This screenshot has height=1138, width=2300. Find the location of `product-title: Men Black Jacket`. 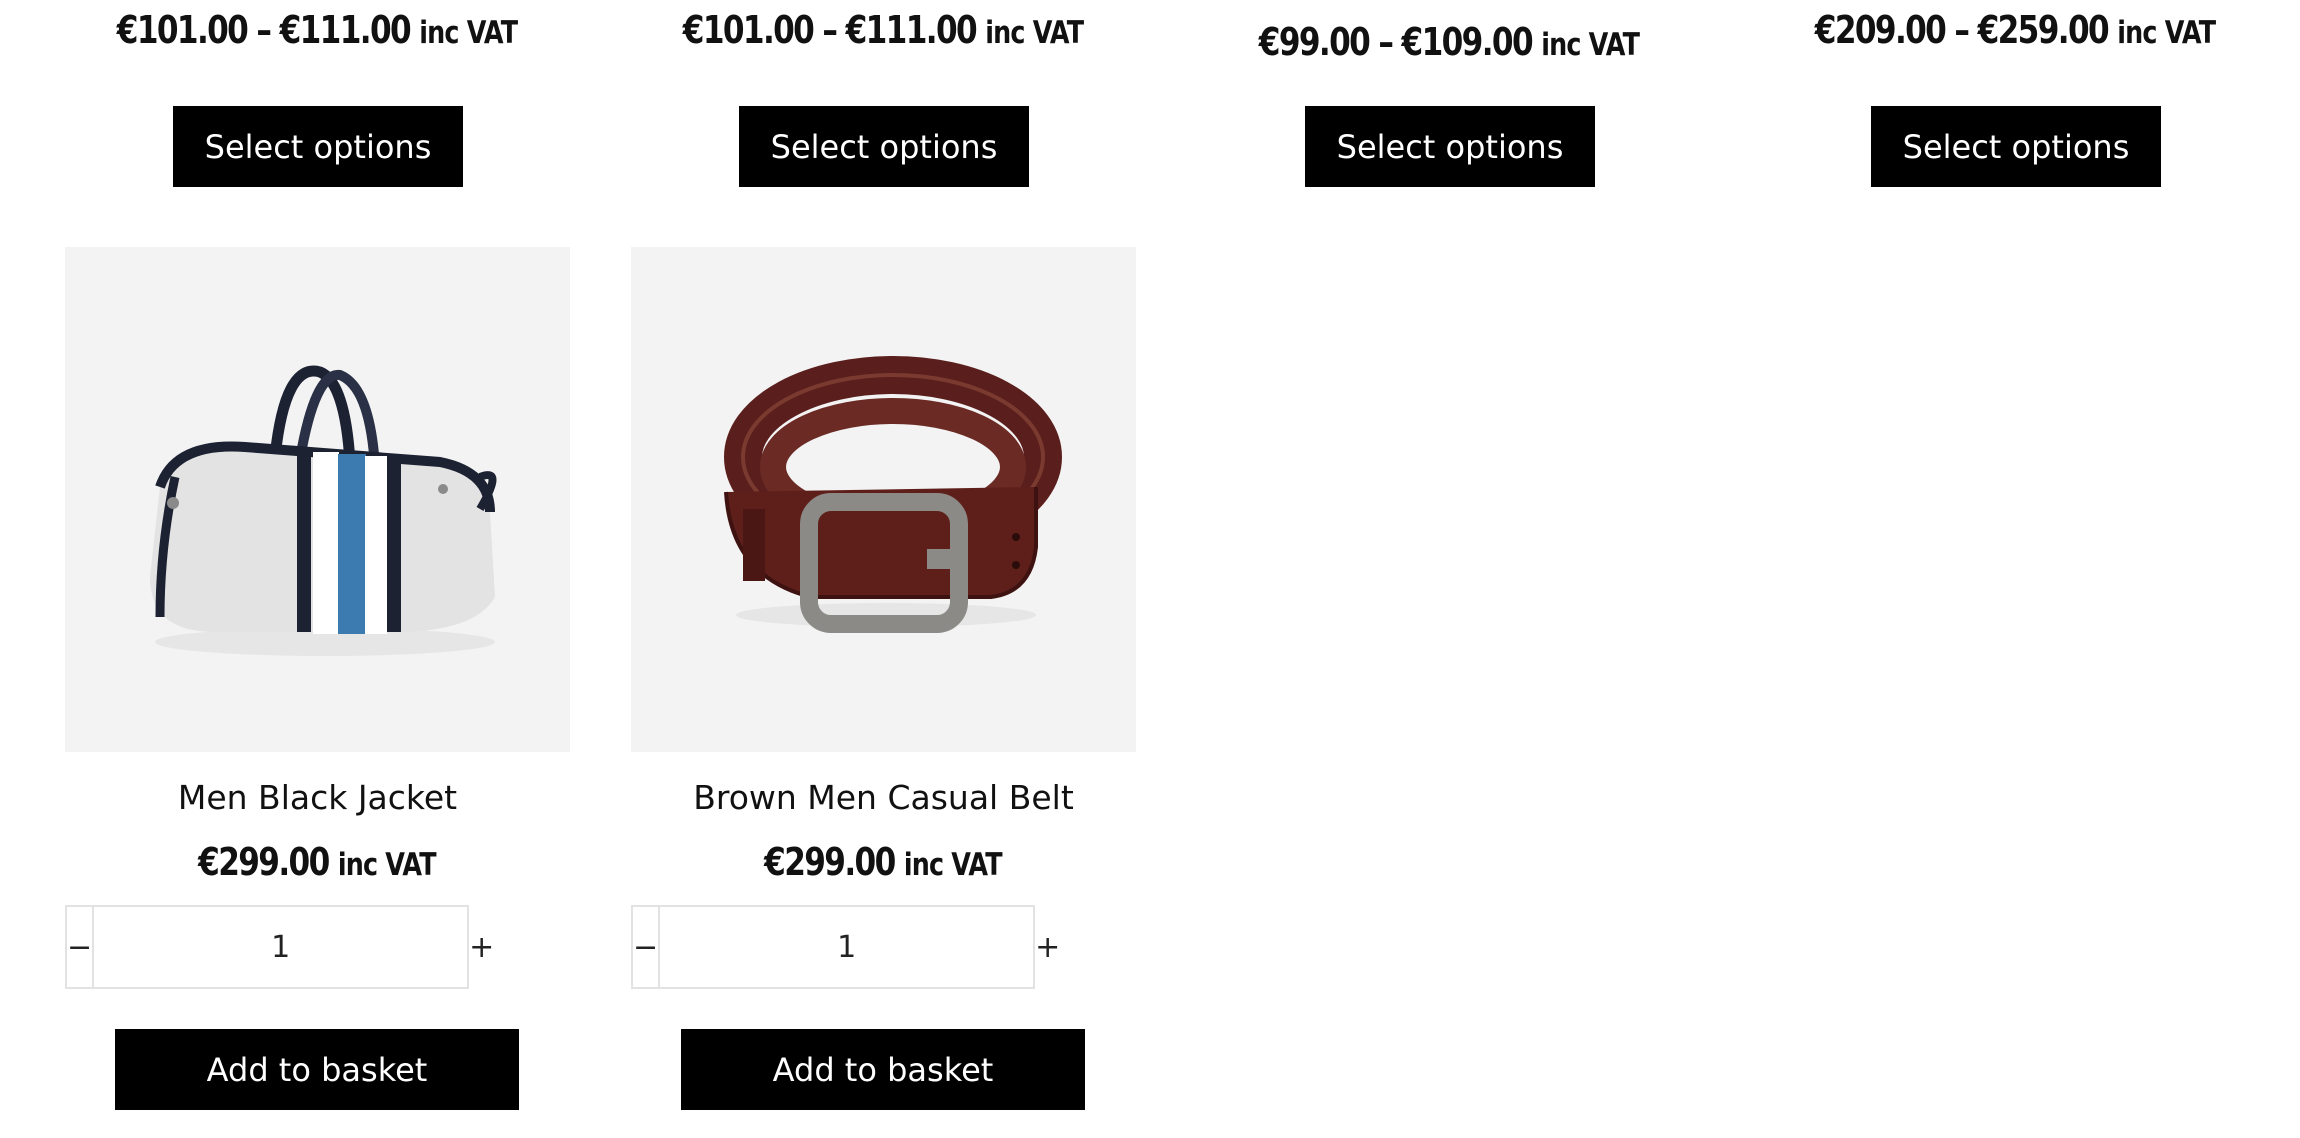

product-title: Men Black Jacket is located at coordinates (317, 797).